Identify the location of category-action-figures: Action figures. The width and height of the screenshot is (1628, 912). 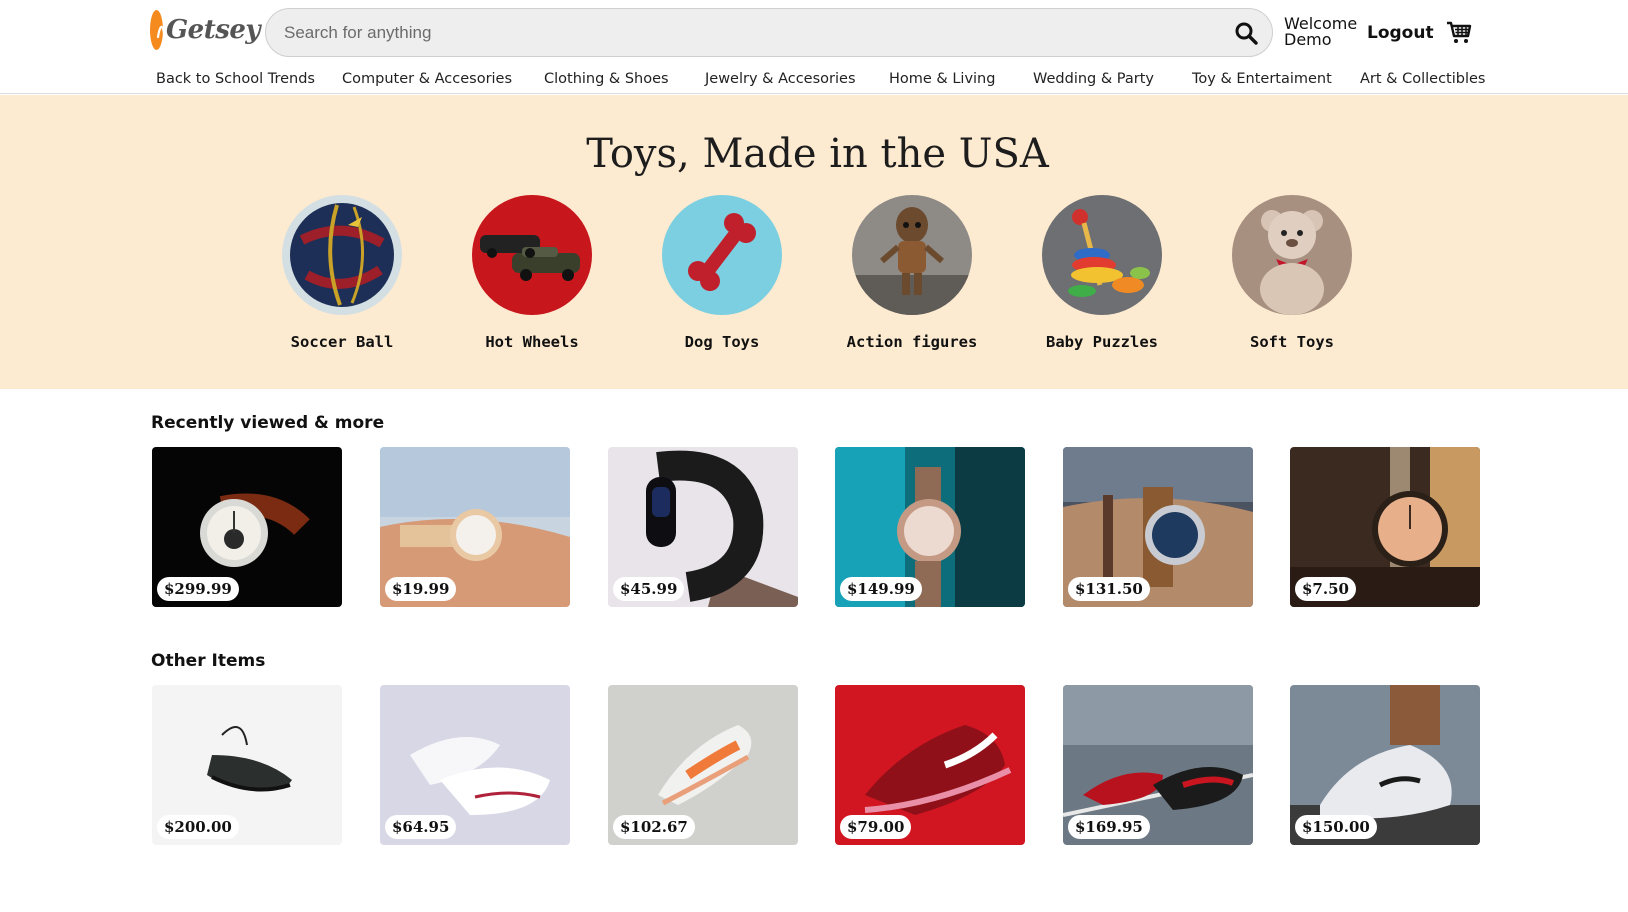
(912, 273).